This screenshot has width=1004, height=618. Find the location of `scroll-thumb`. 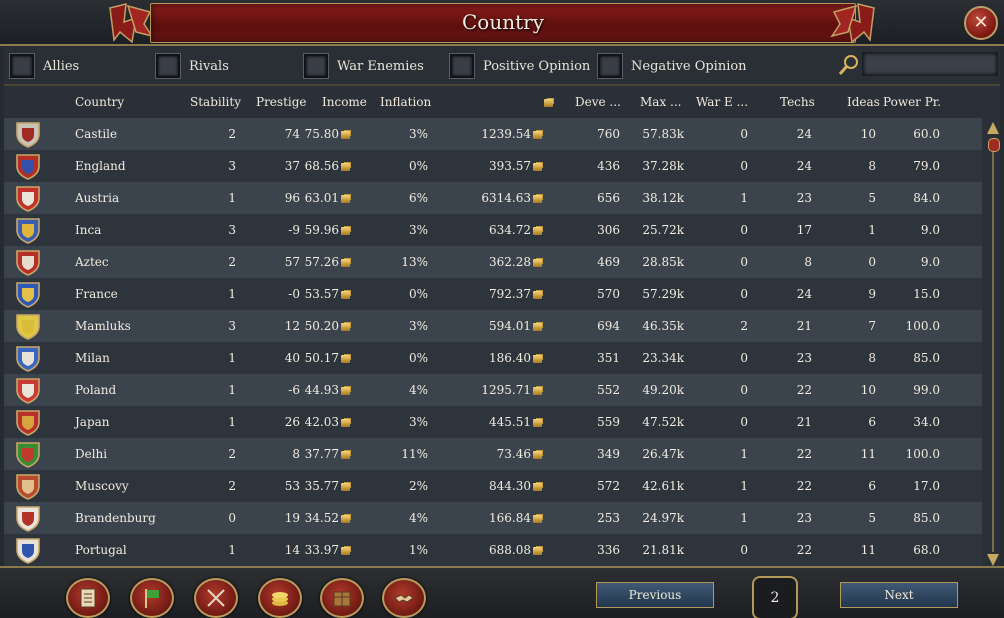

scroll-thumb is located at coordinates (994, 145).